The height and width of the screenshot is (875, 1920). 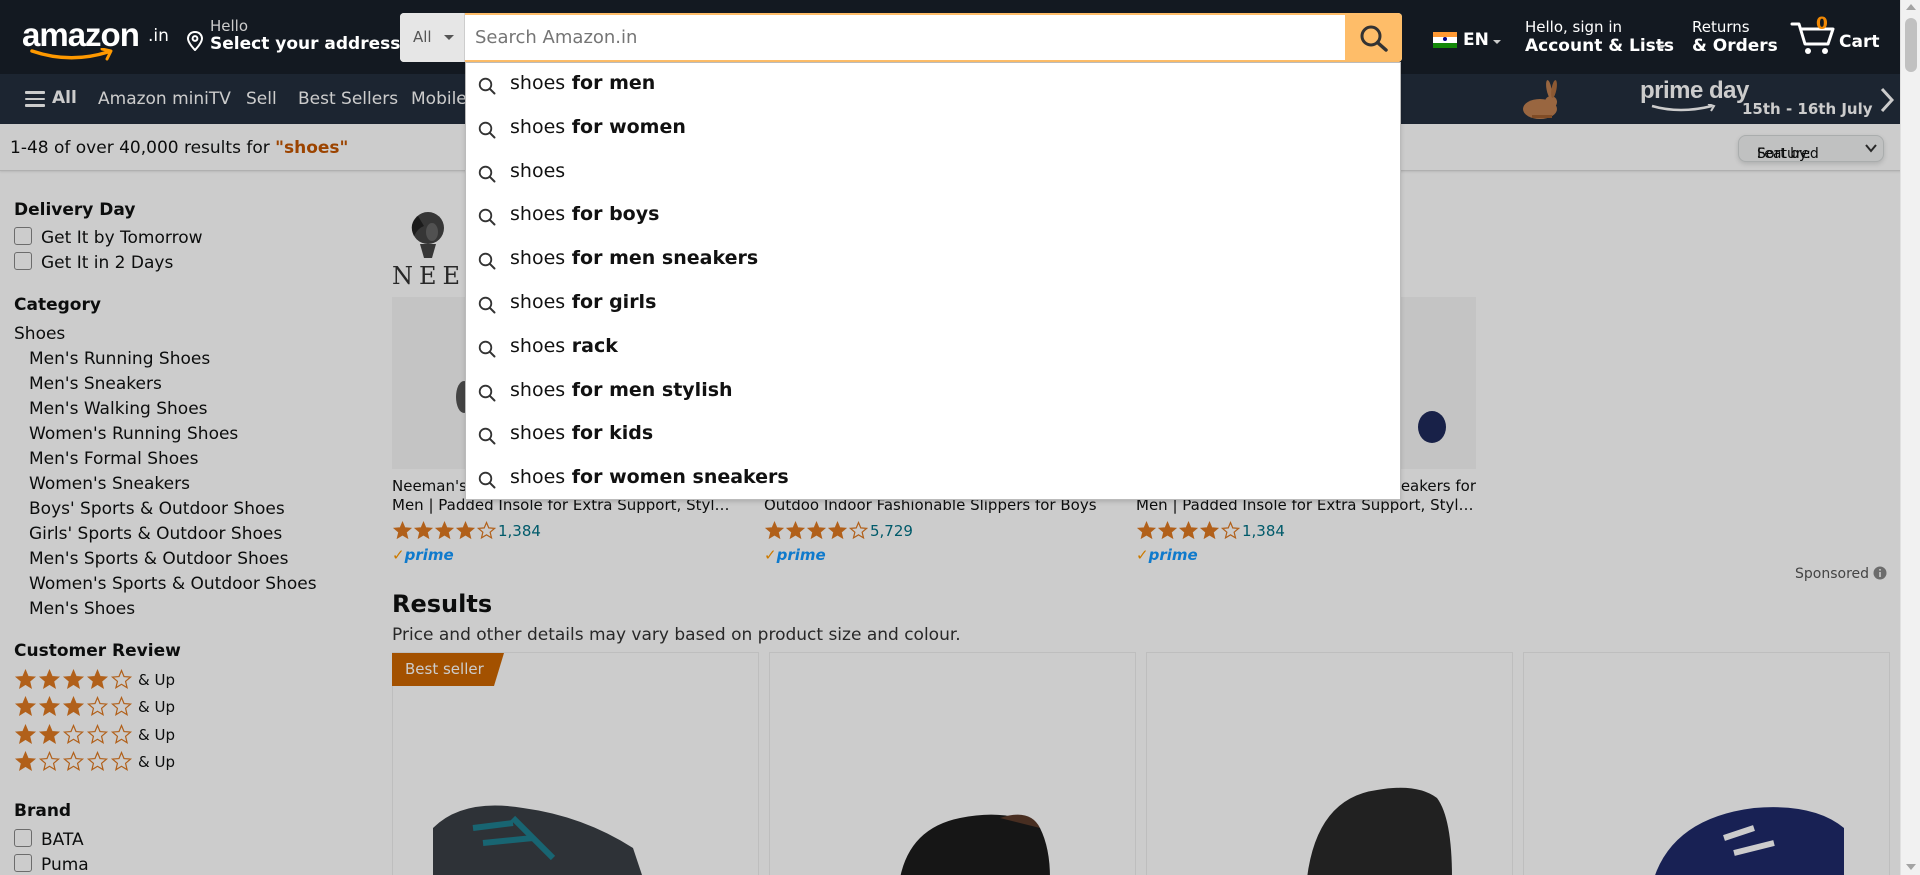 I want to click on suggestion-text: shoes for women, so click(x=598, y=127).